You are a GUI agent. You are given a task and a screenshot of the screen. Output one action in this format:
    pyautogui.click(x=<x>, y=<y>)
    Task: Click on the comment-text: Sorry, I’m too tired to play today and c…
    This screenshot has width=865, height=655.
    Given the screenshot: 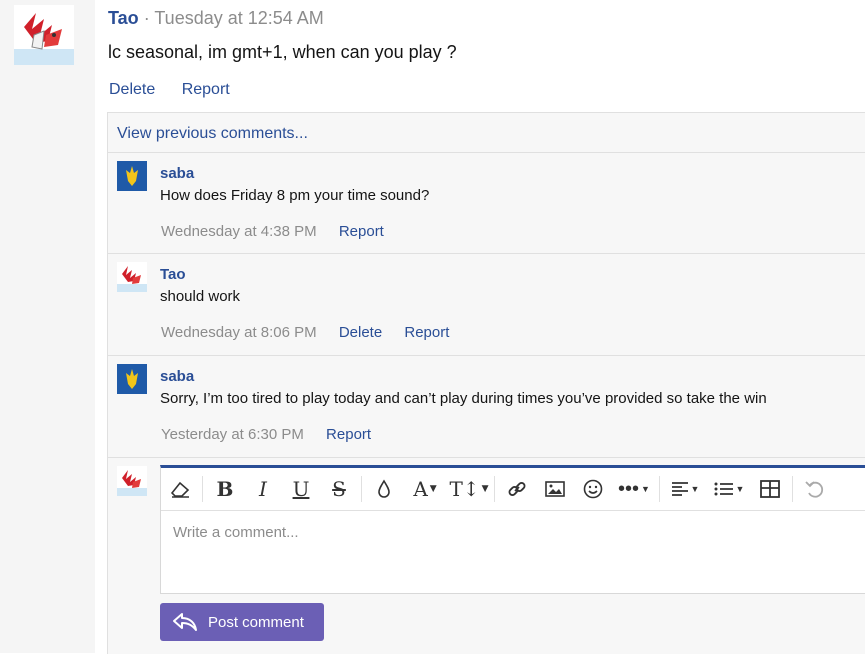 What is the action you would take?
    pyautogui.click(x=463, y=398)
    